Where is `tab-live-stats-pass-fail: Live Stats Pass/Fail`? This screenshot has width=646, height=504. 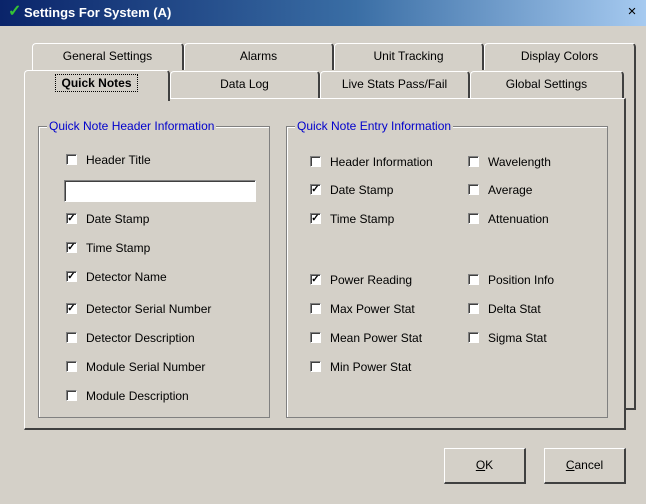 tab-live-stats-pass-fail: Live Stats Pass/Fail is located at coordinates (395, 84).